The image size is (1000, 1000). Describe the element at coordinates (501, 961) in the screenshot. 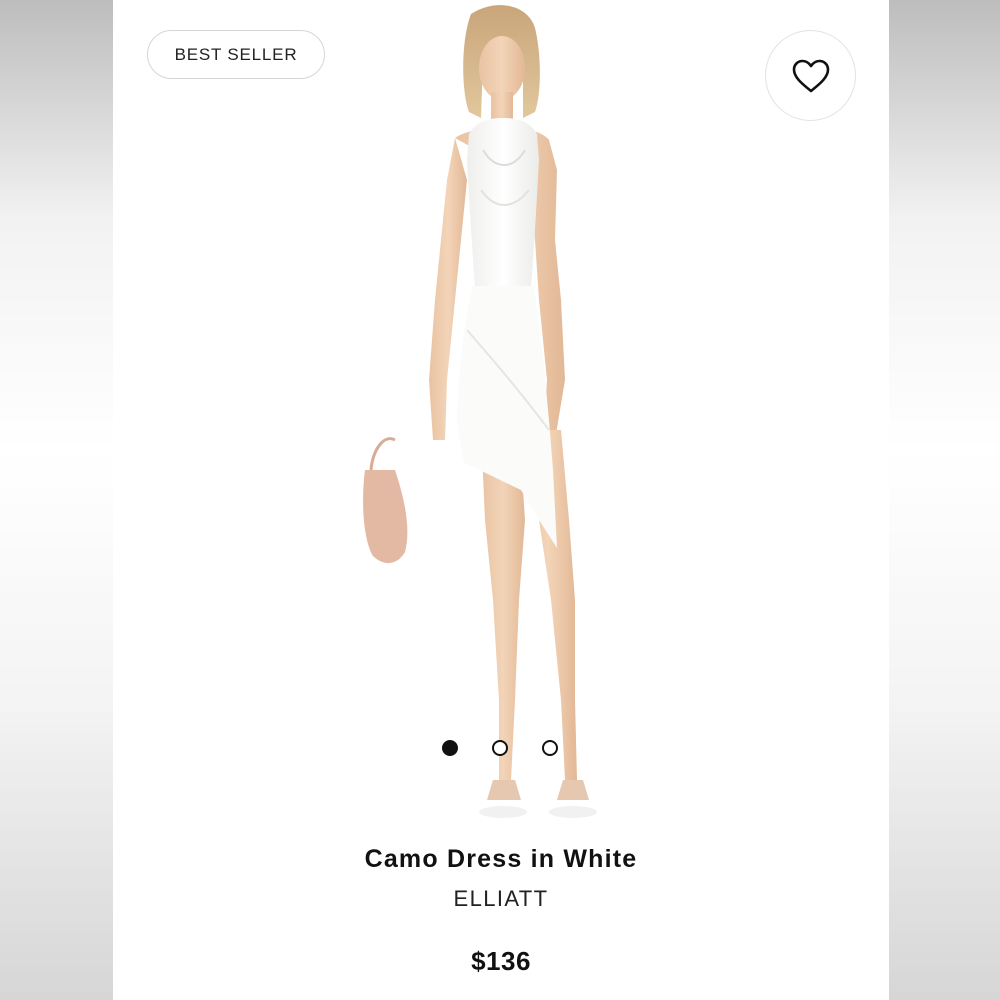

I see `product-price: $136` at that location.